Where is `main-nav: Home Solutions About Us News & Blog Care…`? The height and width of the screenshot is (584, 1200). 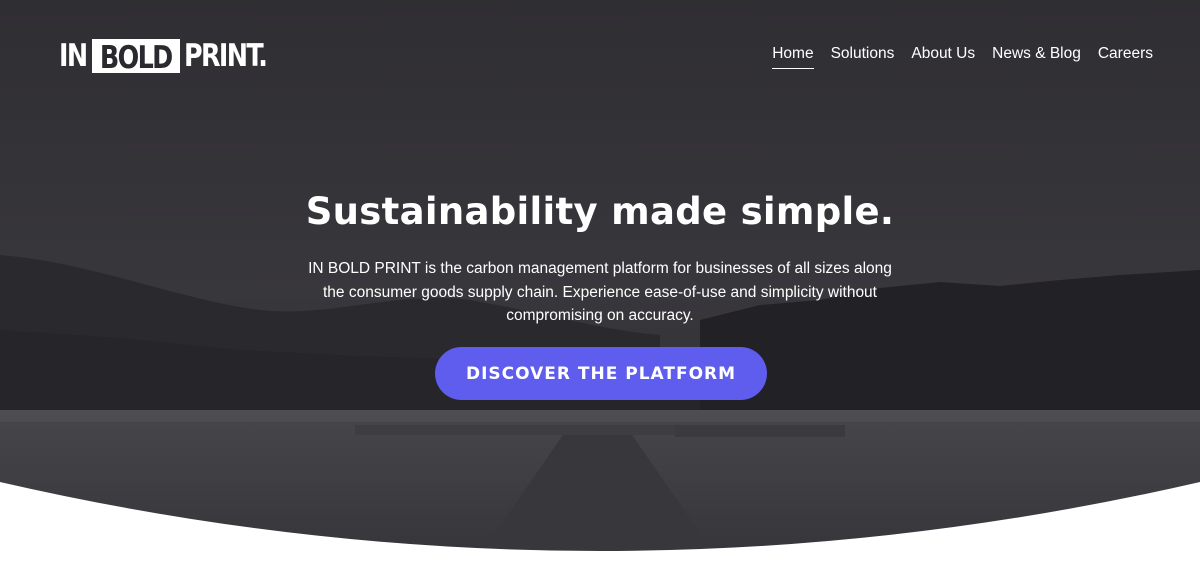 main-nav: Home Solutions About Us News & Blog Care… is located at coordinates (954, 56).